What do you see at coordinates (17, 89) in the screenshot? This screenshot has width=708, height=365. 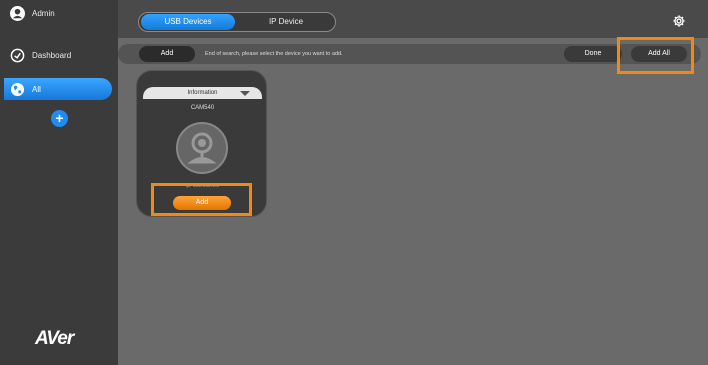 I see `globe-icon` at bounding box center [17, 89].